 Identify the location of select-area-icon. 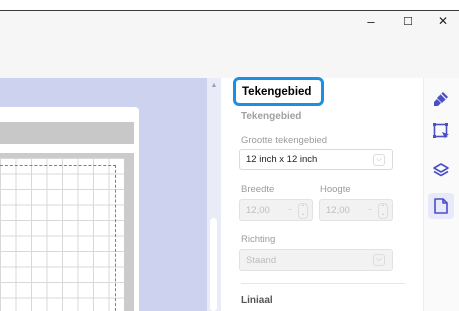
(441, 131).